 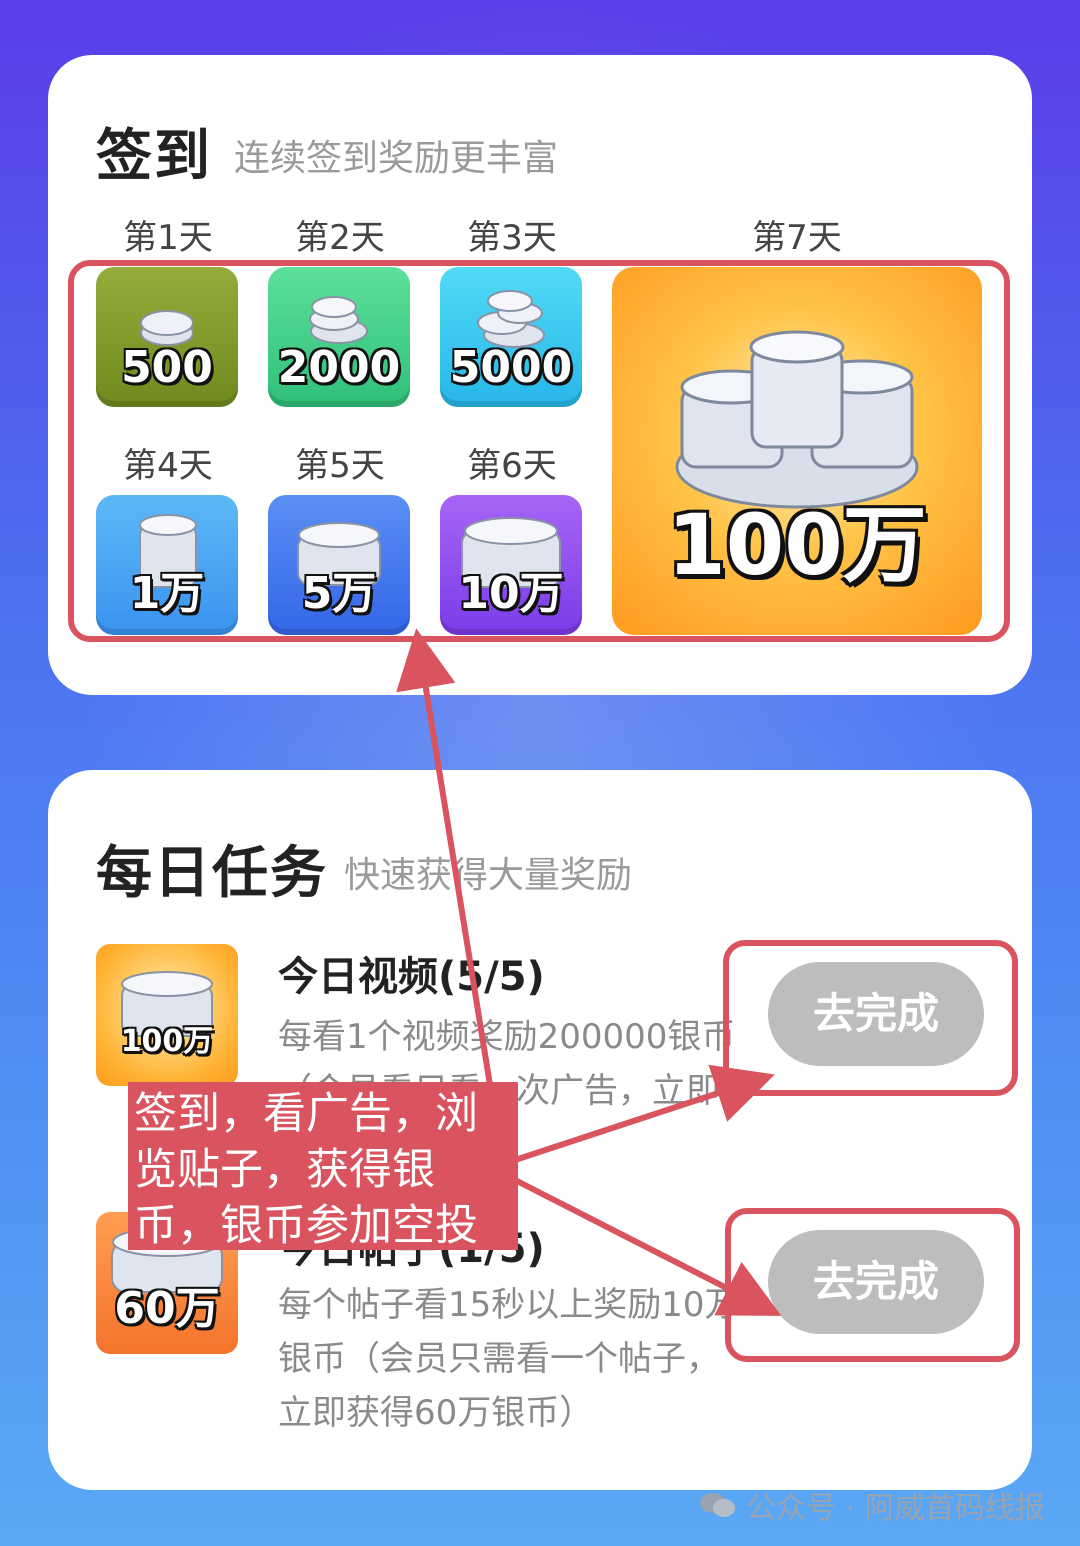 What do you see at coordinates (717, 1505) in the screenshot?
I see `wechat-icon` at bounding box center [717, 1505].